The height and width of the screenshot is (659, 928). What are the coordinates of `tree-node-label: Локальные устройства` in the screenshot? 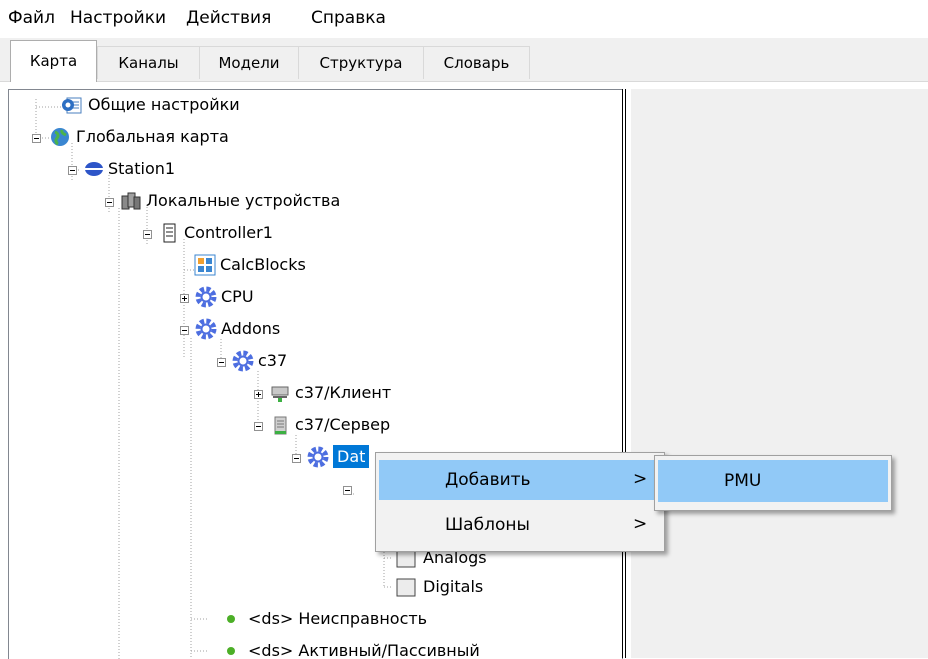 It's located at (243, 200).